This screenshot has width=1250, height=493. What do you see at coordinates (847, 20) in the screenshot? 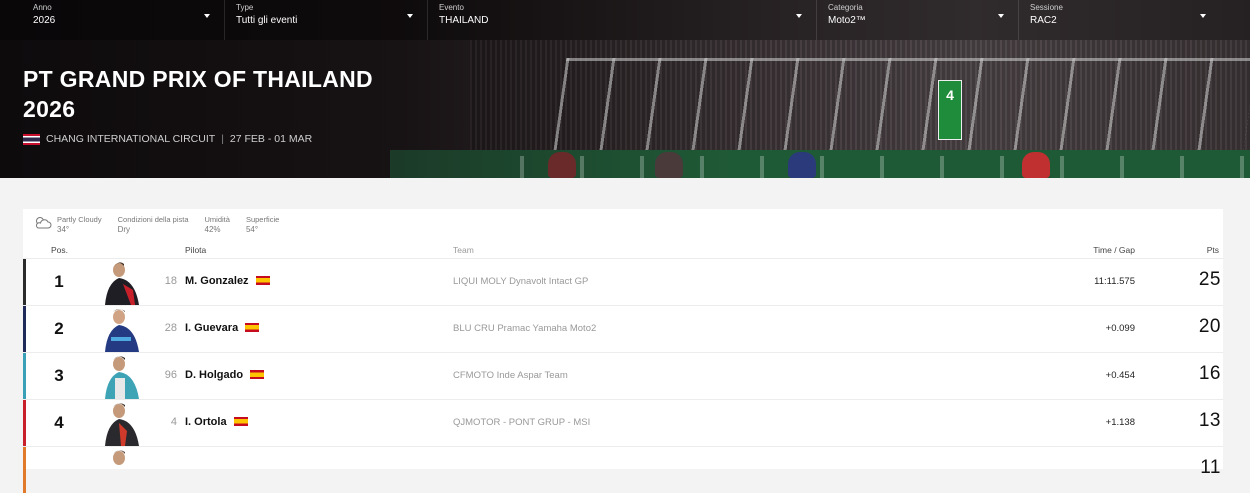
I see `filter-value: Moto2™` at bounding box center [847, 20].